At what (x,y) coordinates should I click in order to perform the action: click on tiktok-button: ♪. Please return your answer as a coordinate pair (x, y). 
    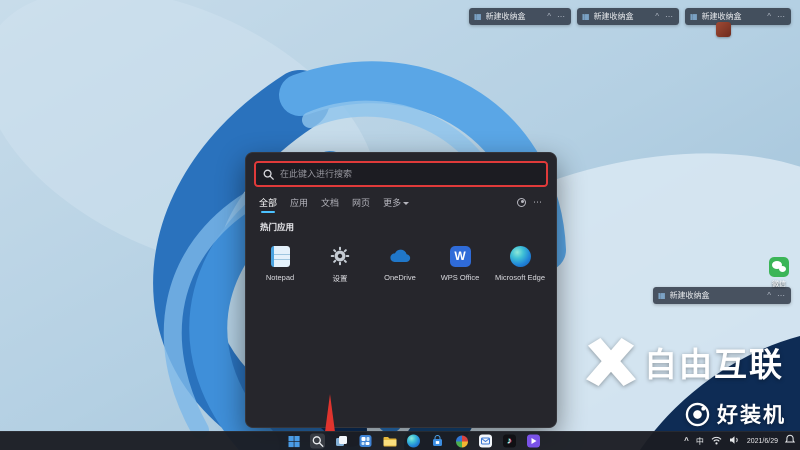
    Looking at the image, I should click on (509, 441).